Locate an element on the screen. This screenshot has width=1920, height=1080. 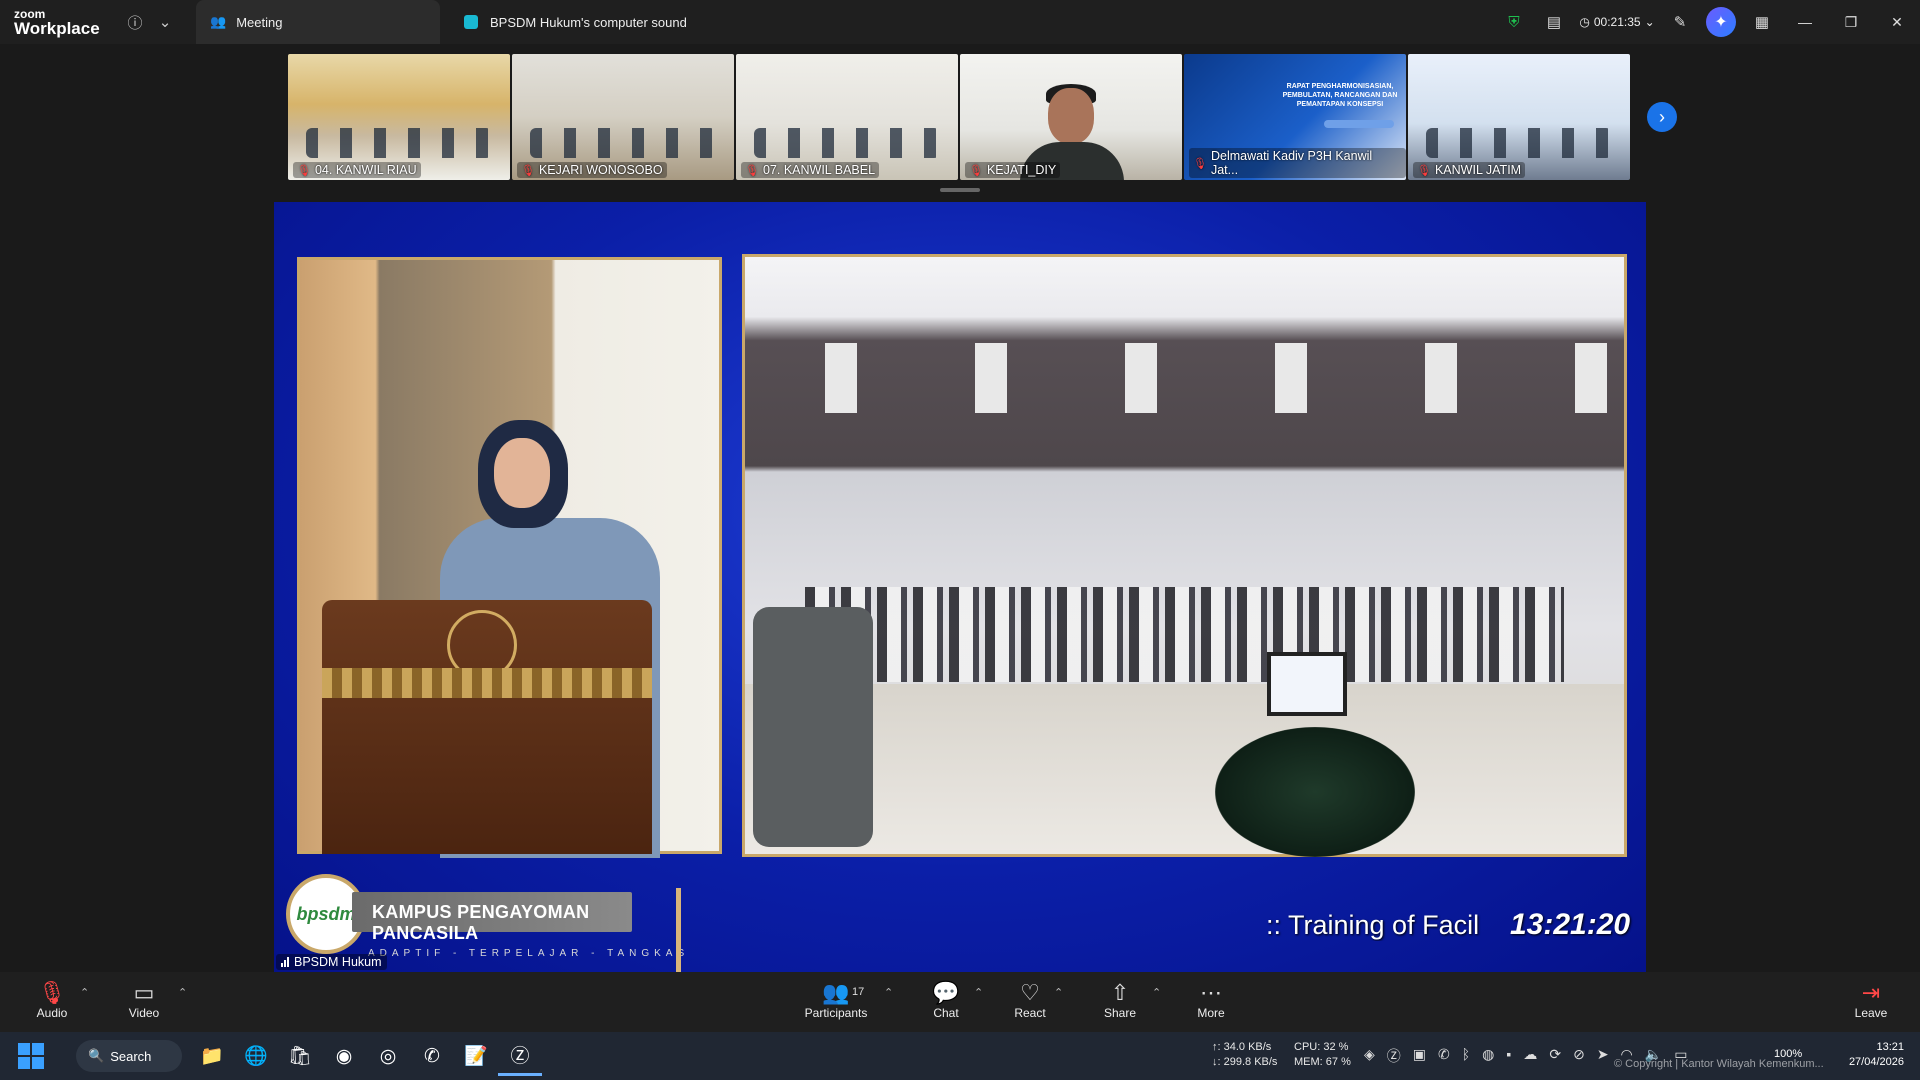
video-label: Video is located at coordinates (144, 1013).